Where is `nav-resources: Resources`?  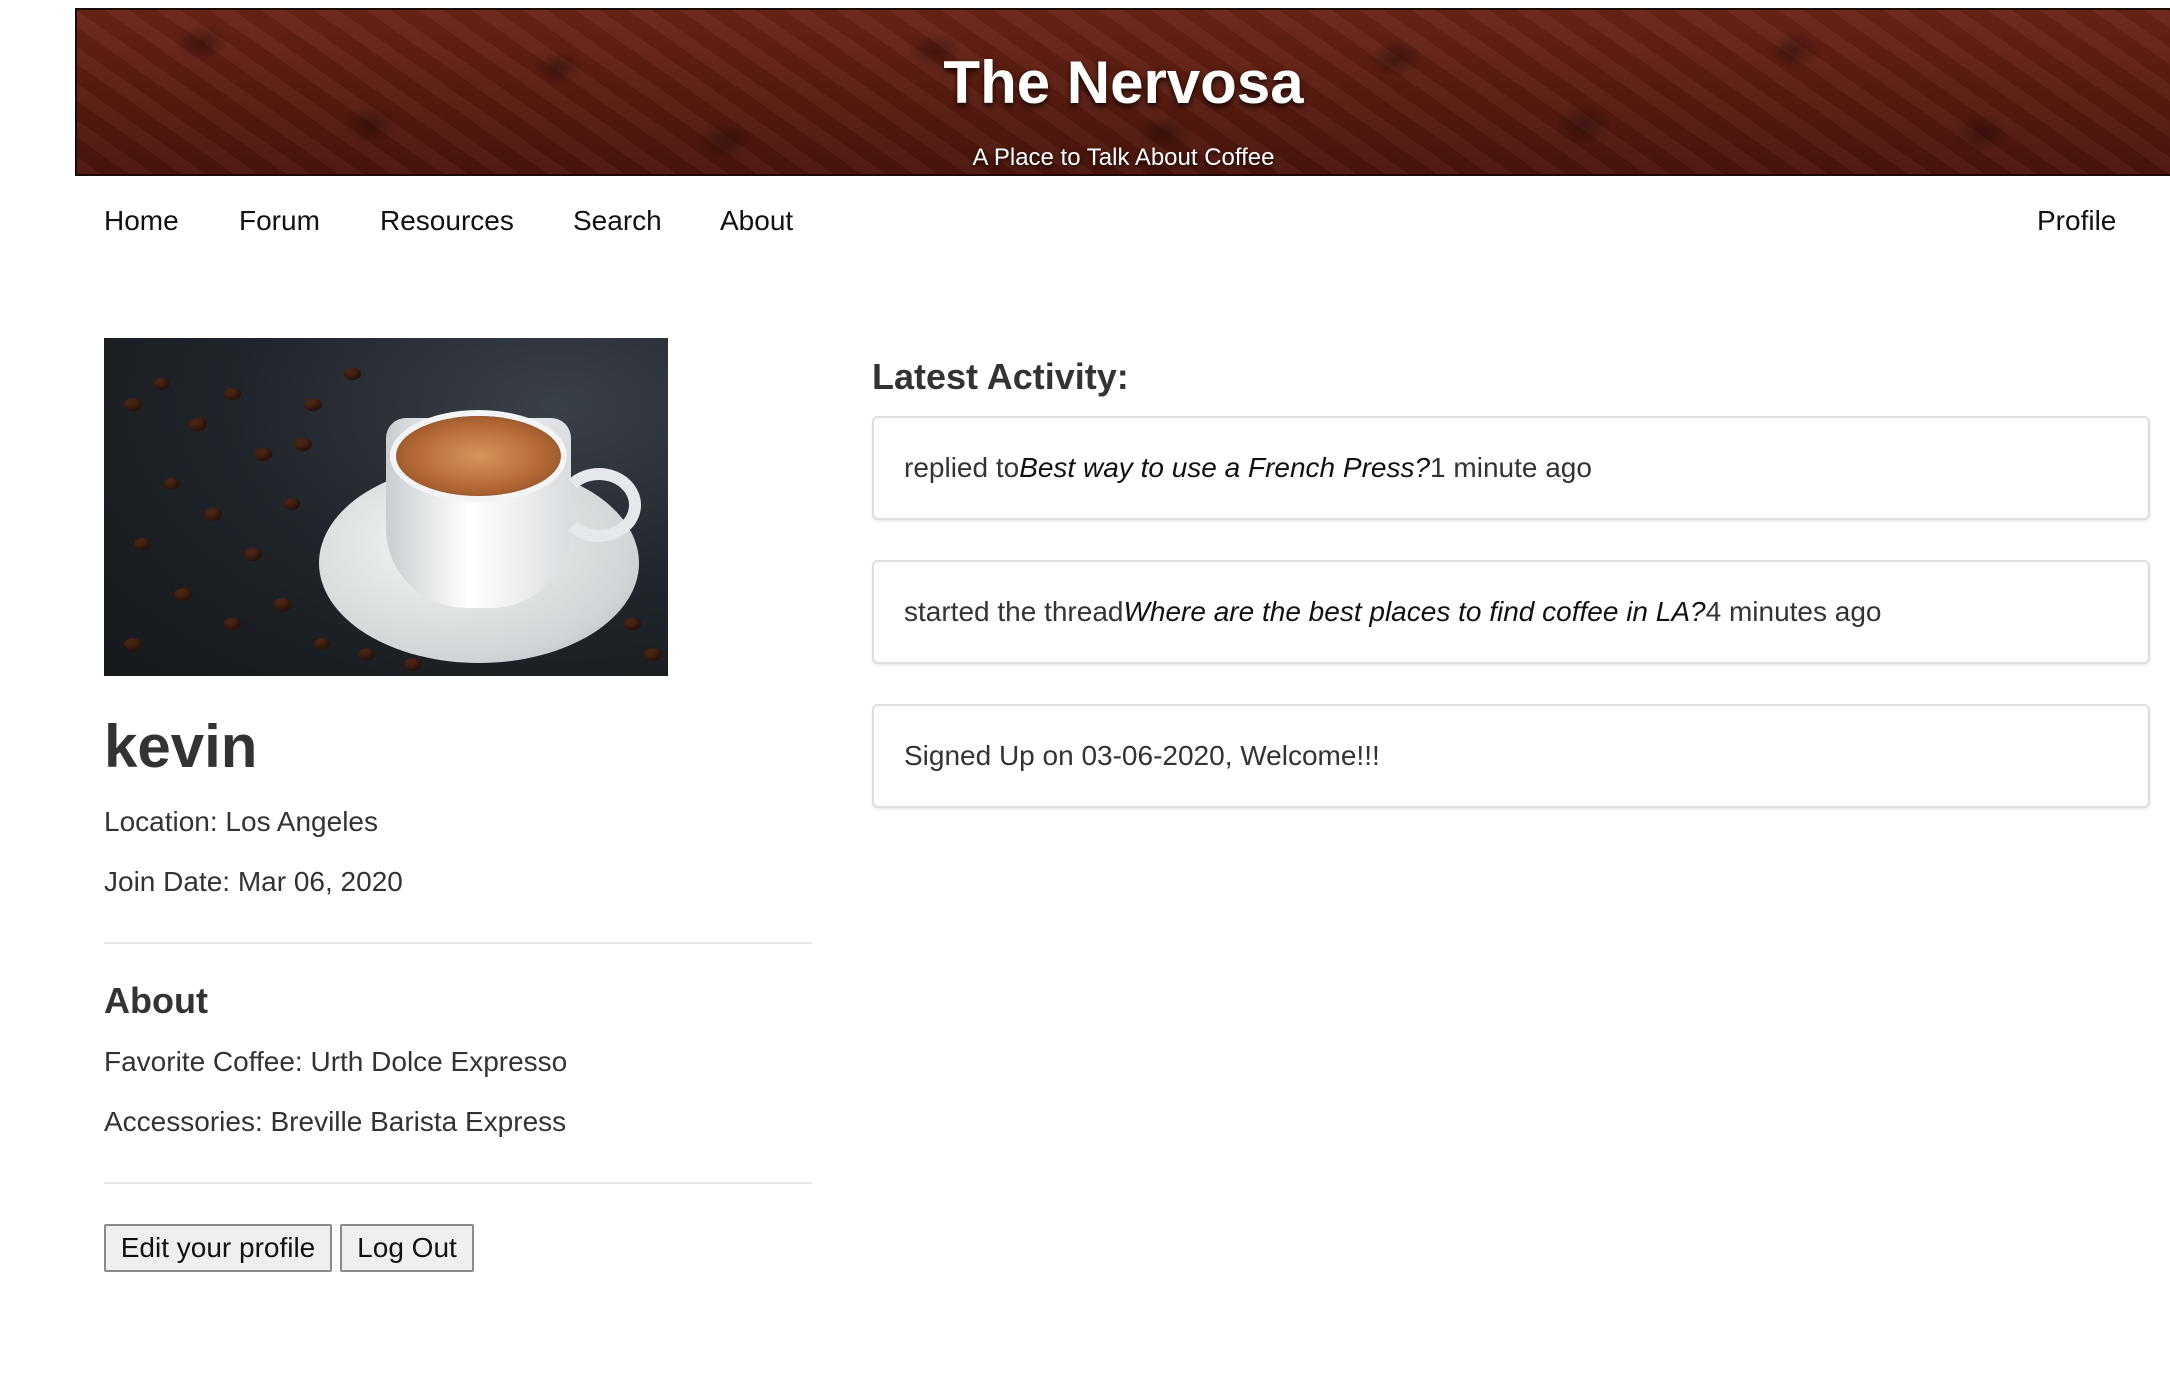 nav-resources: Resources is located at coordinates (447, 221).